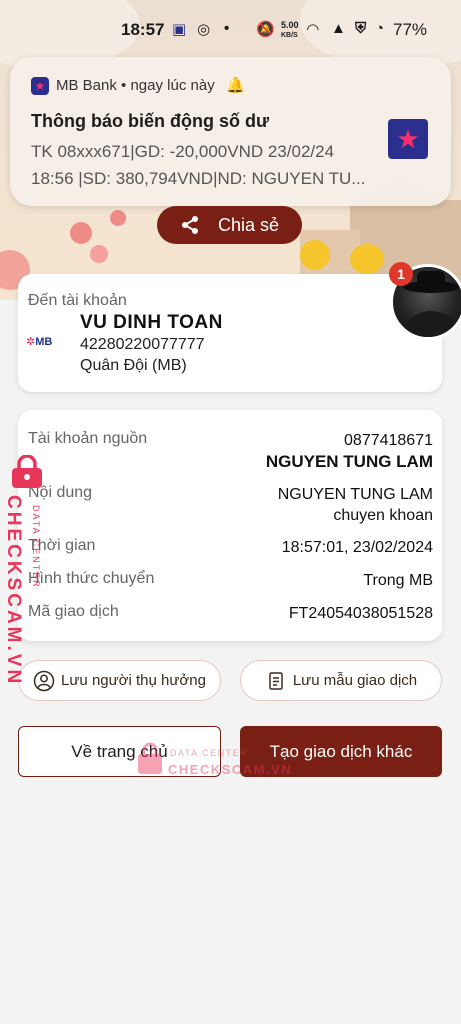  Describe the element at coordinates (290, 25) in the screenshot. I see `net-speed-value: 5.00` at that location.